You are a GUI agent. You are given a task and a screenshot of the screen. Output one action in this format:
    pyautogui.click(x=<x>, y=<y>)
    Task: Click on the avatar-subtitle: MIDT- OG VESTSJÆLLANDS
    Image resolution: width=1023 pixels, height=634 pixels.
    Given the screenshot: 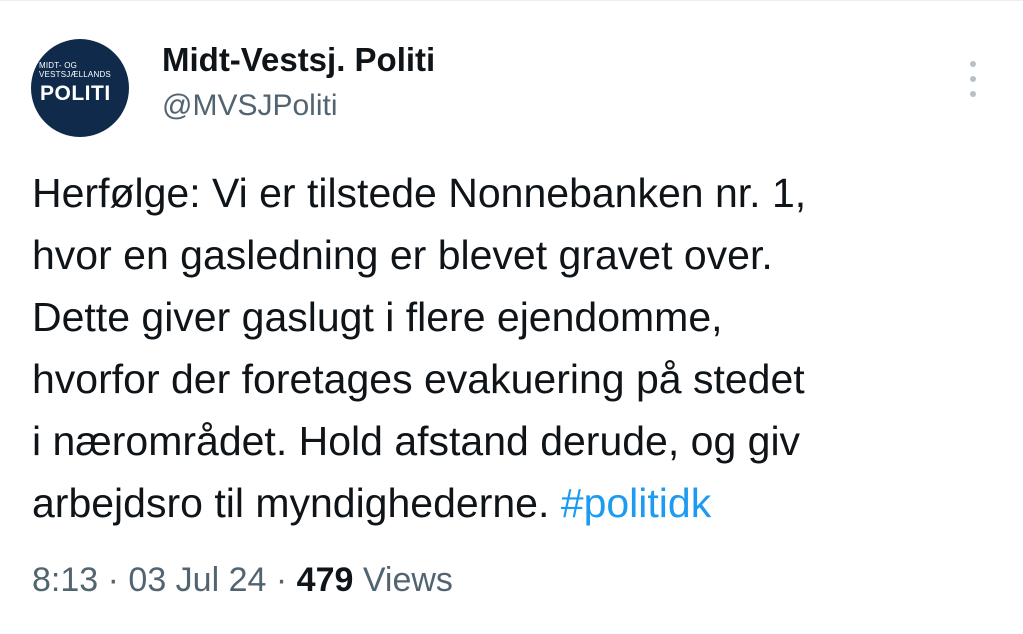 What is the action you would take?
    pyautogui.click(x=75, y=70)
    